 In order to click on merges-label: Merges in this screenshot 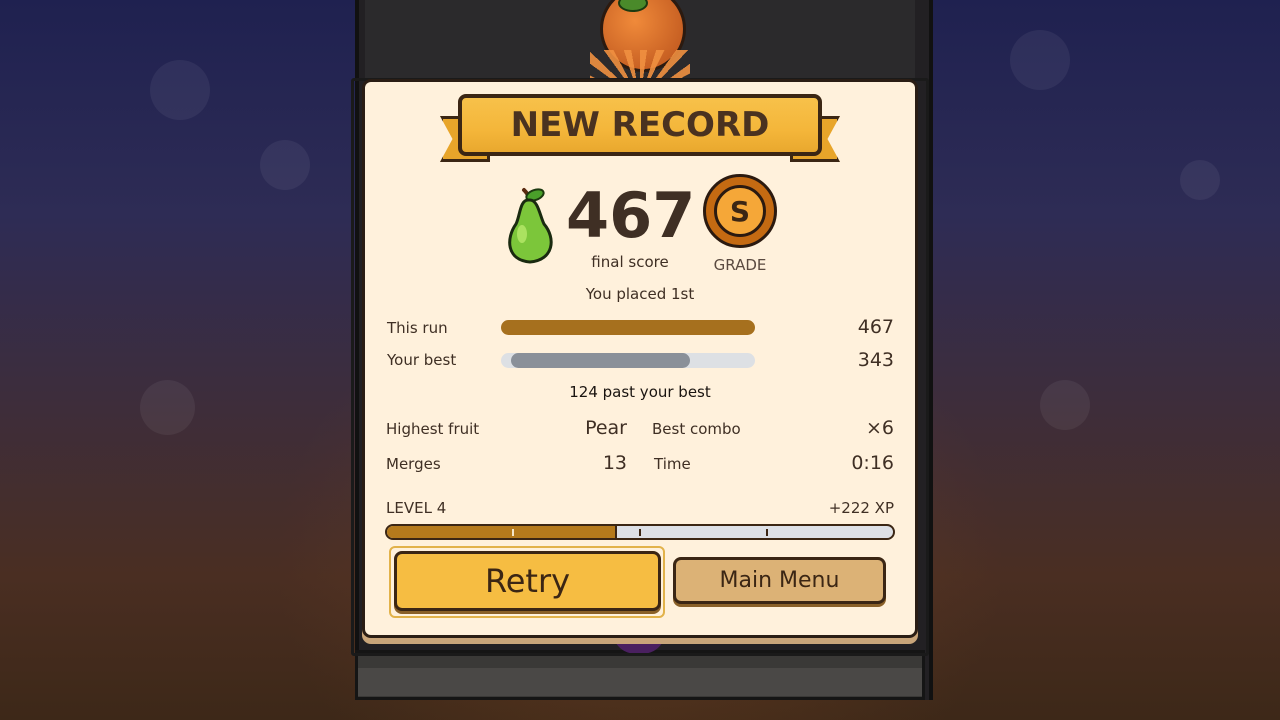, I will do `click(413, 464)`.